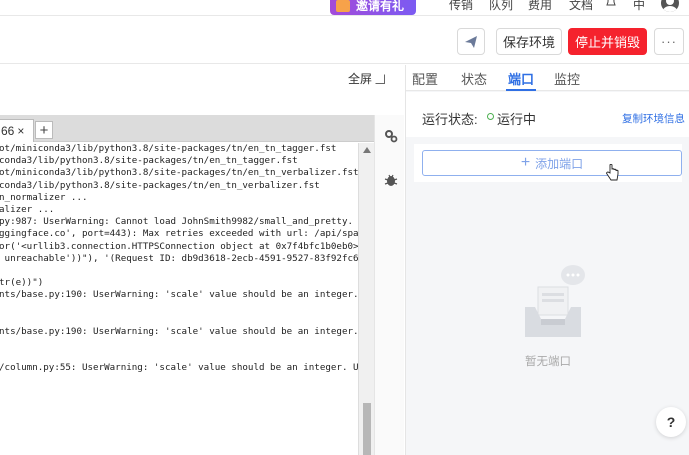 The image size is (689, 455). What do you see at coordinates (8, 131) in the screenshot?
I see `terminal-tab-label: 66` at bounding box center [8, 131].